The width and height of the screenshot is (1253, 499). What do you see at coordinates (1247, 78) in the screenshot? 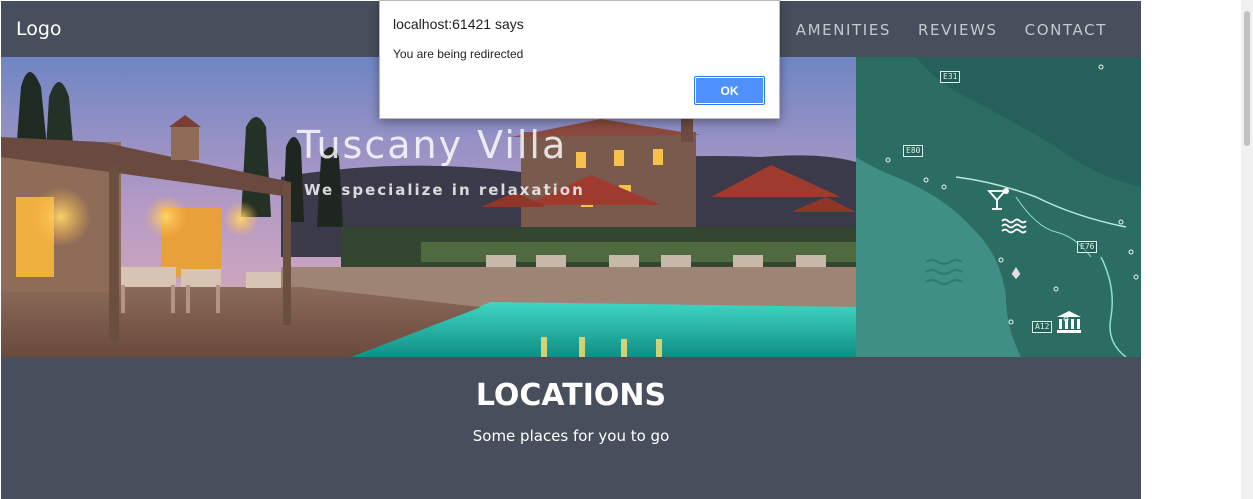
I see `scrollbar-thumb` at bounding box center [1247, 78].